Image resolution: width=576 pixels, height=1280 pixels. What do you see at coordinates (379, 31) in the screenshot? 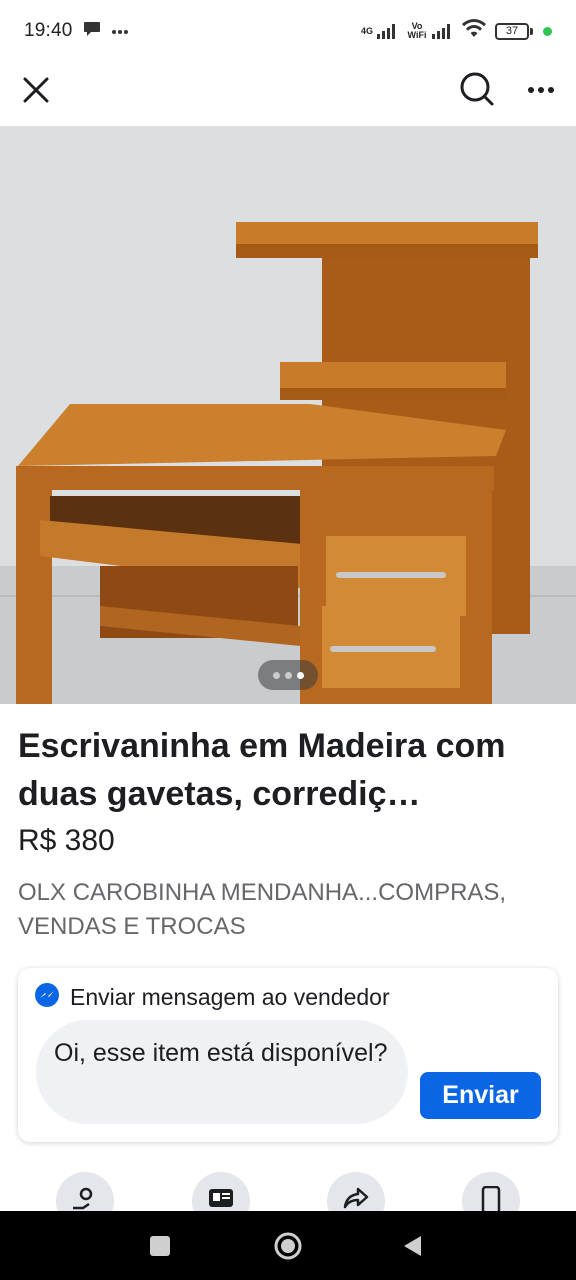
I see `cellular-signal-icon: 4G` at bounding box center [379, 31].